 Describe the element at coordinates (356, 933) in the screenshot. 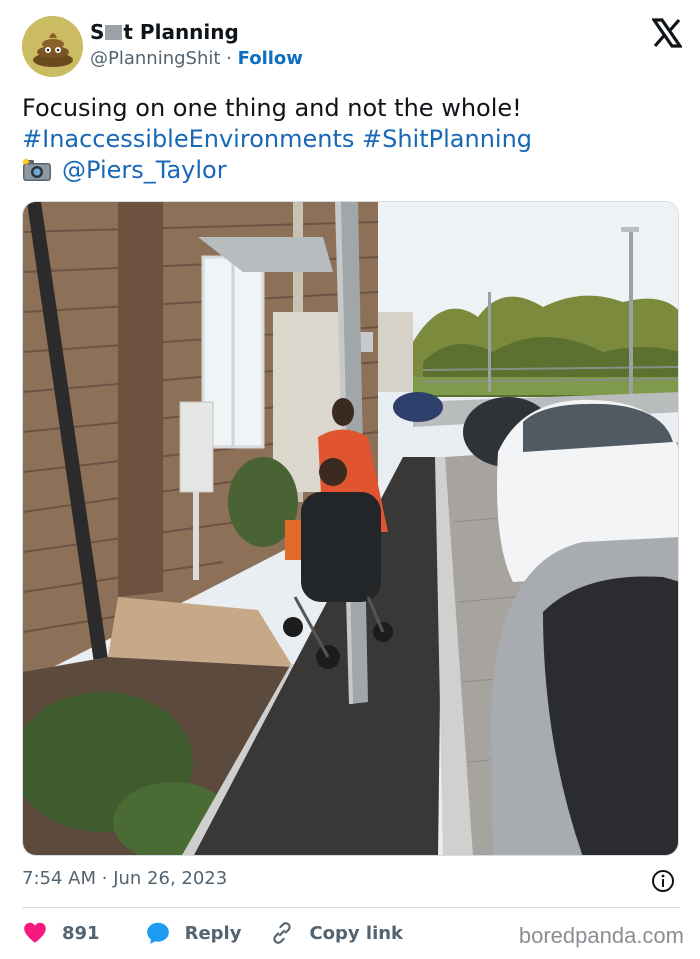

I see `copy-link-label: Copy link` at that location.